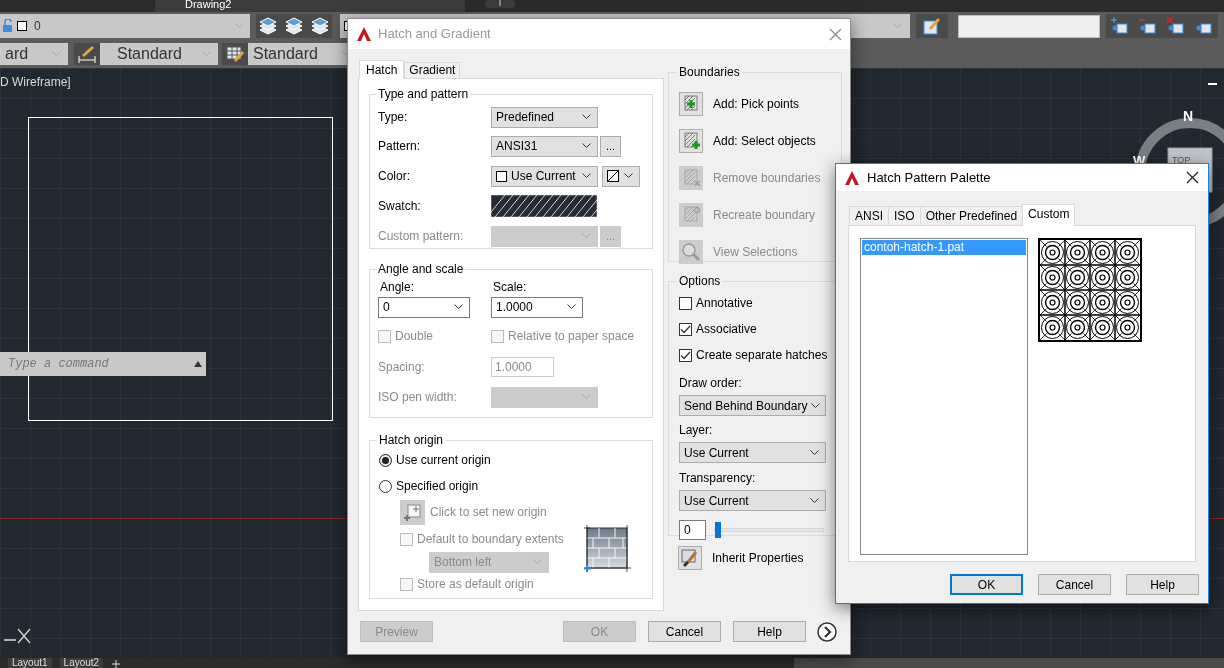 This screenshot has height=668, width=1224. Describe the element at coordinates (400, 206) in the screenshot. I see `field-label: Swatch:` at that location.